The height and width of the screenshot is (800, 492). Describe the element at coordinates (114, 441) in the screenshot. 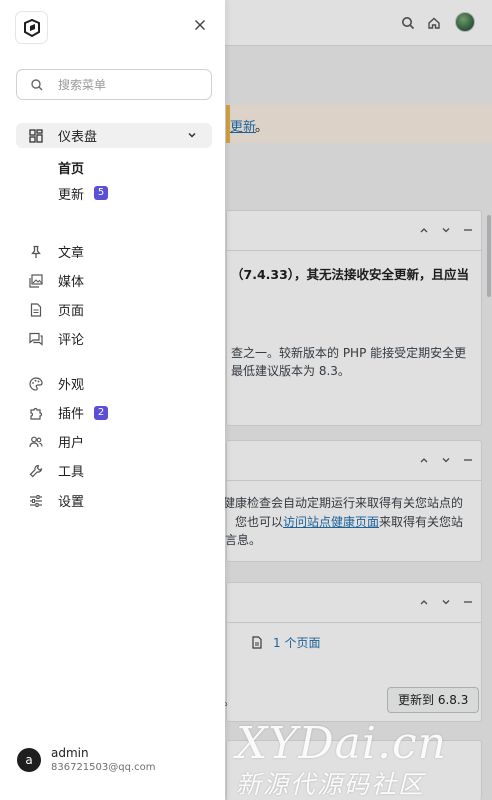

I see `sidebar-item-users: 用户` at that location.